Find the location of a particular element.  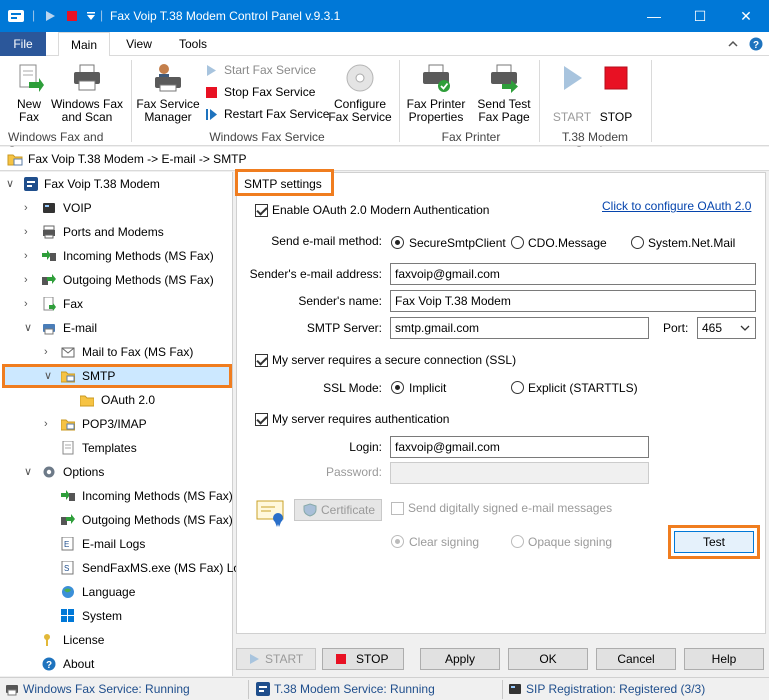

sign-messages-checkbox is located at coordinates (397, 508).